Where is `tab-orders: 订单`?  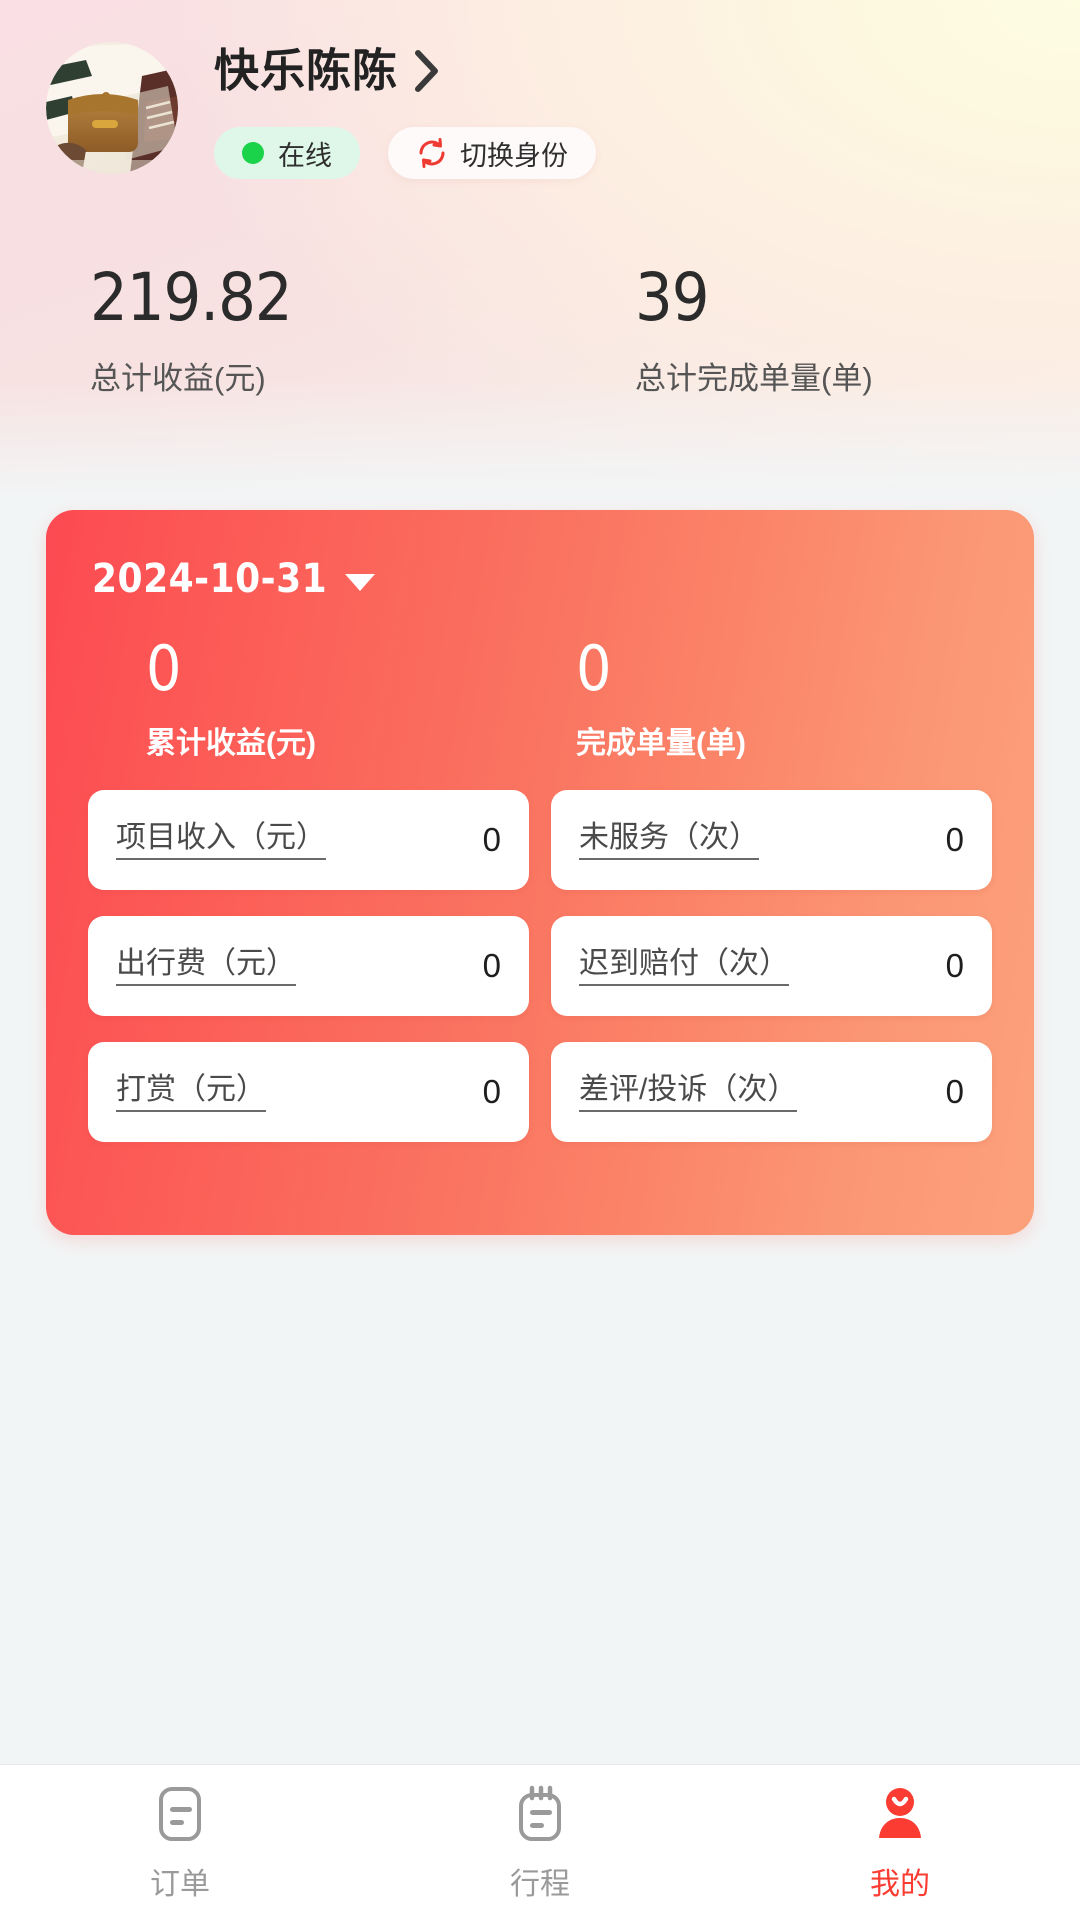 tab-orders: 订单 is located at coordinates (180, 1842).